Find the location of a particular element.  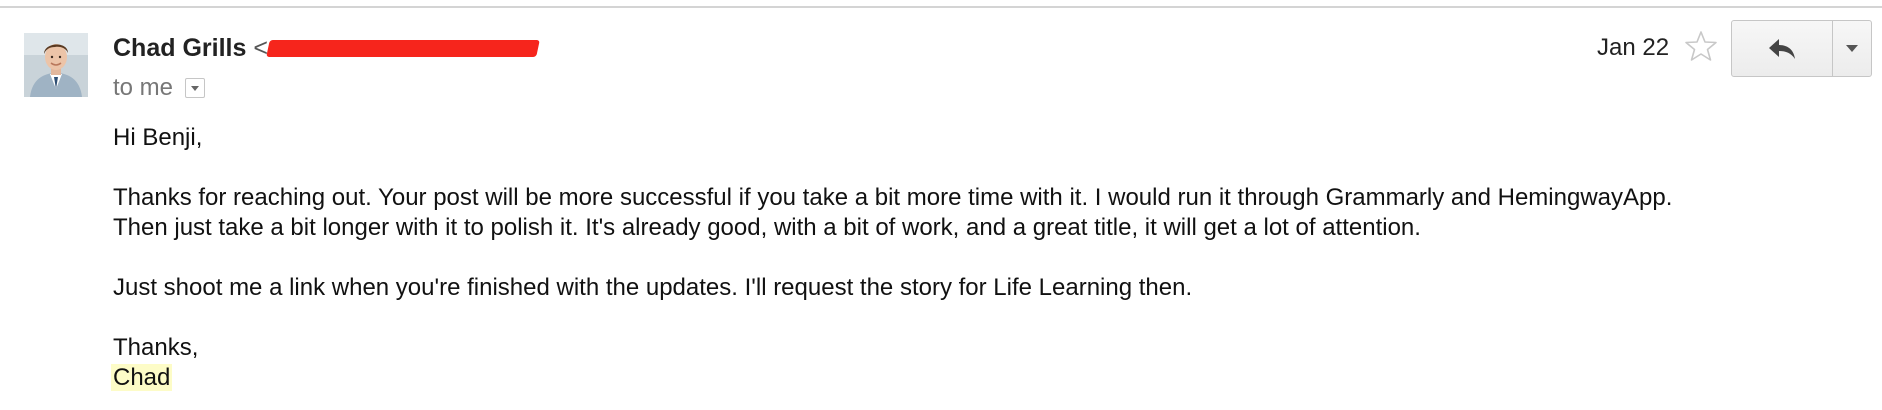

reply-button is located at coordinates (1782, 48).